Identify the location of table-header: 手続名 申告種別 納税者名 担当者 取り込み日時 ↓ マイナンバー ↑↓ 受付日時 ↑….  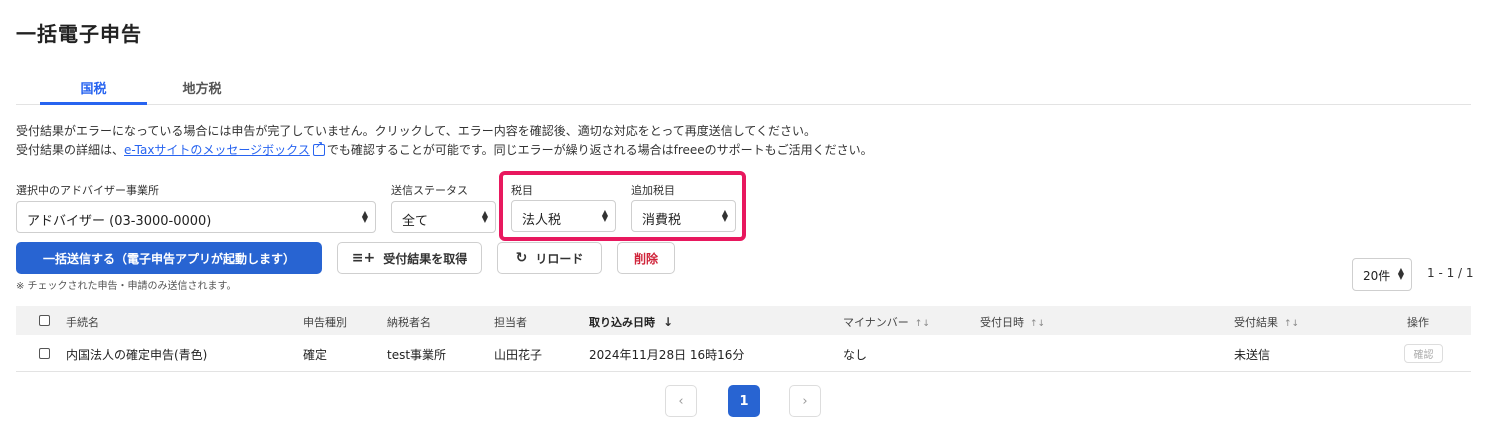
(743, 320).